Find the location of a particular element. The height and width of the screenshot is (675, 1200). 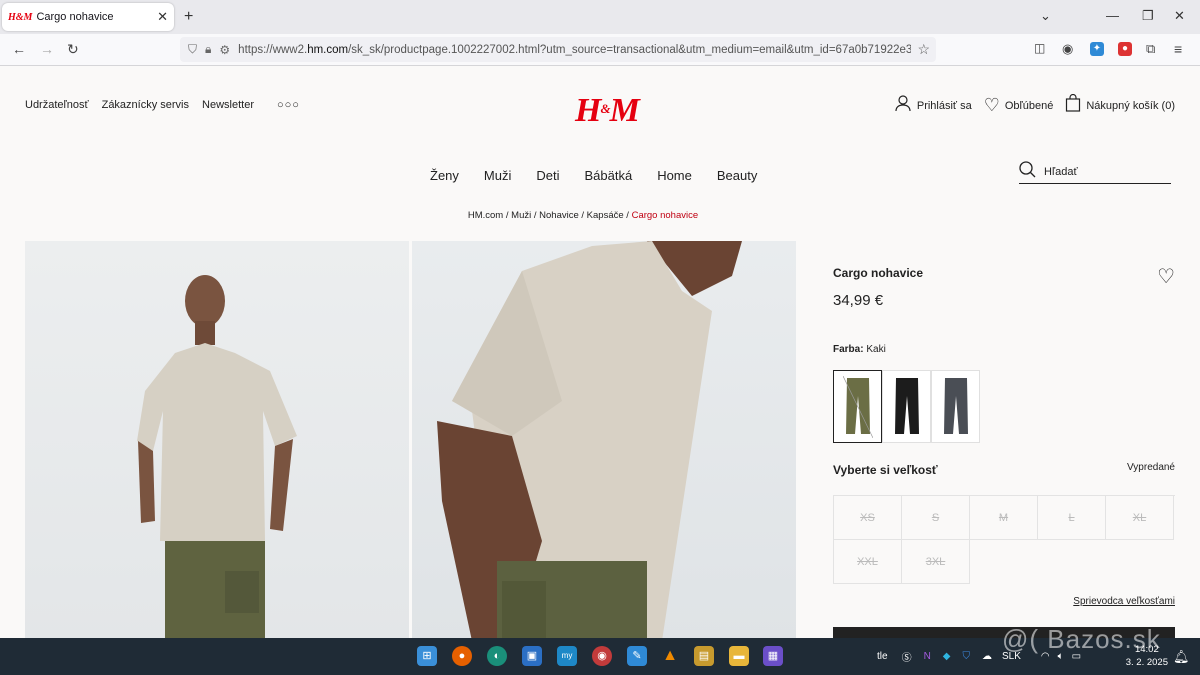

breadcrumb-trousers: Nohavice is located at coordinates (559, 215).